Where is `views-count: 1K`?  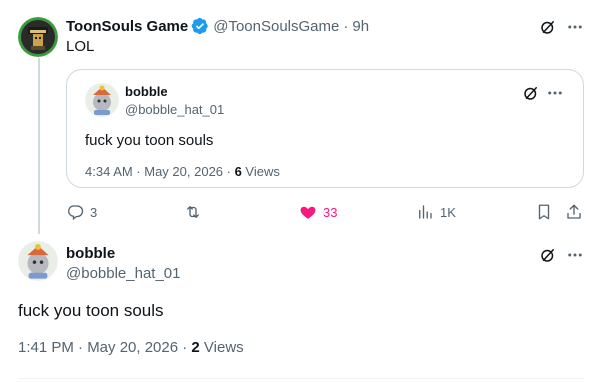
views-count: 1K is located at coordinates (448, 212).